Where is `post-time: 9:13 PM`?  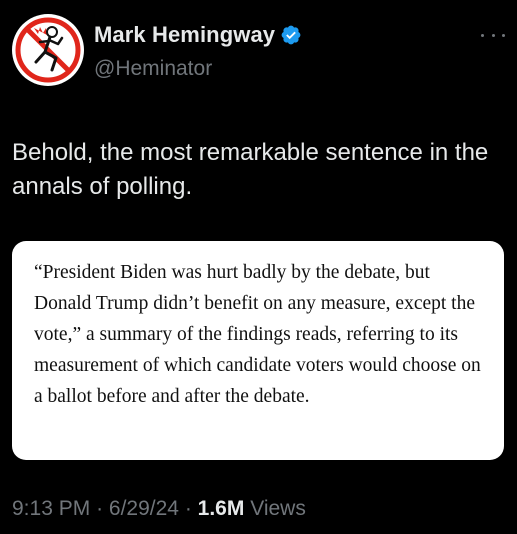 post-time: 9:13 PM is located at coordinates (51, 508).